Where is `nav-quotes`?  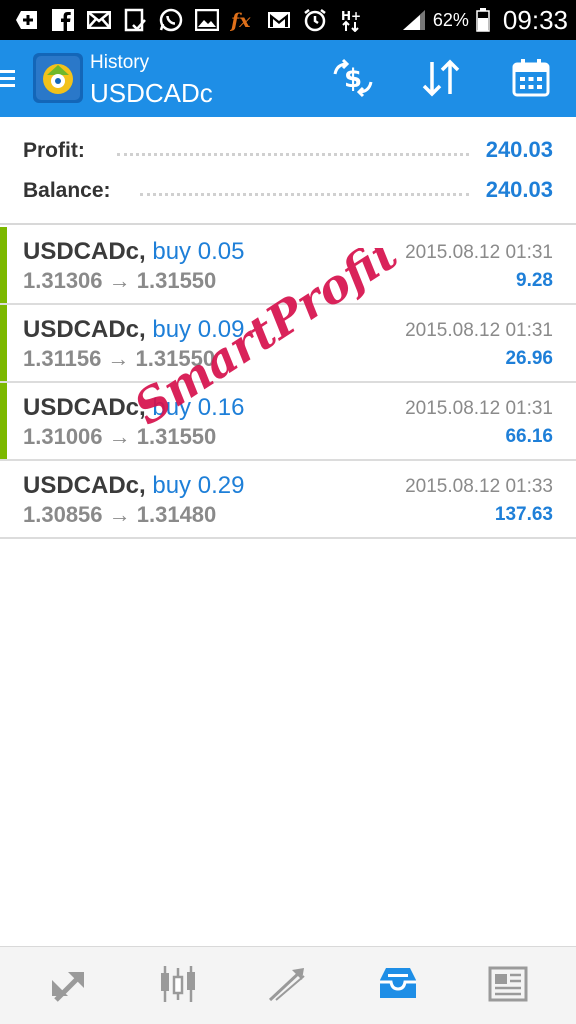
nav-quotes is located at coordinates (67, 985).